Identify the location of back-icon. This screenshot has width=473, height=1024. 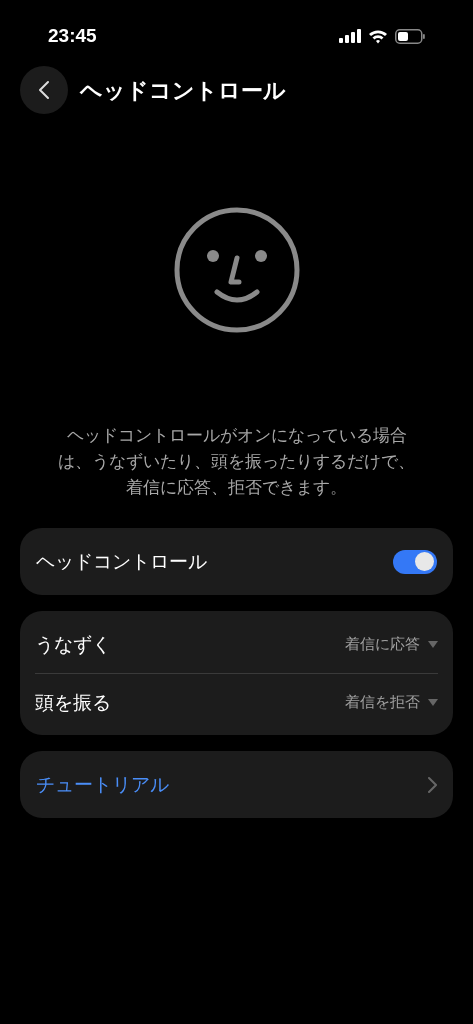
(44, 90).